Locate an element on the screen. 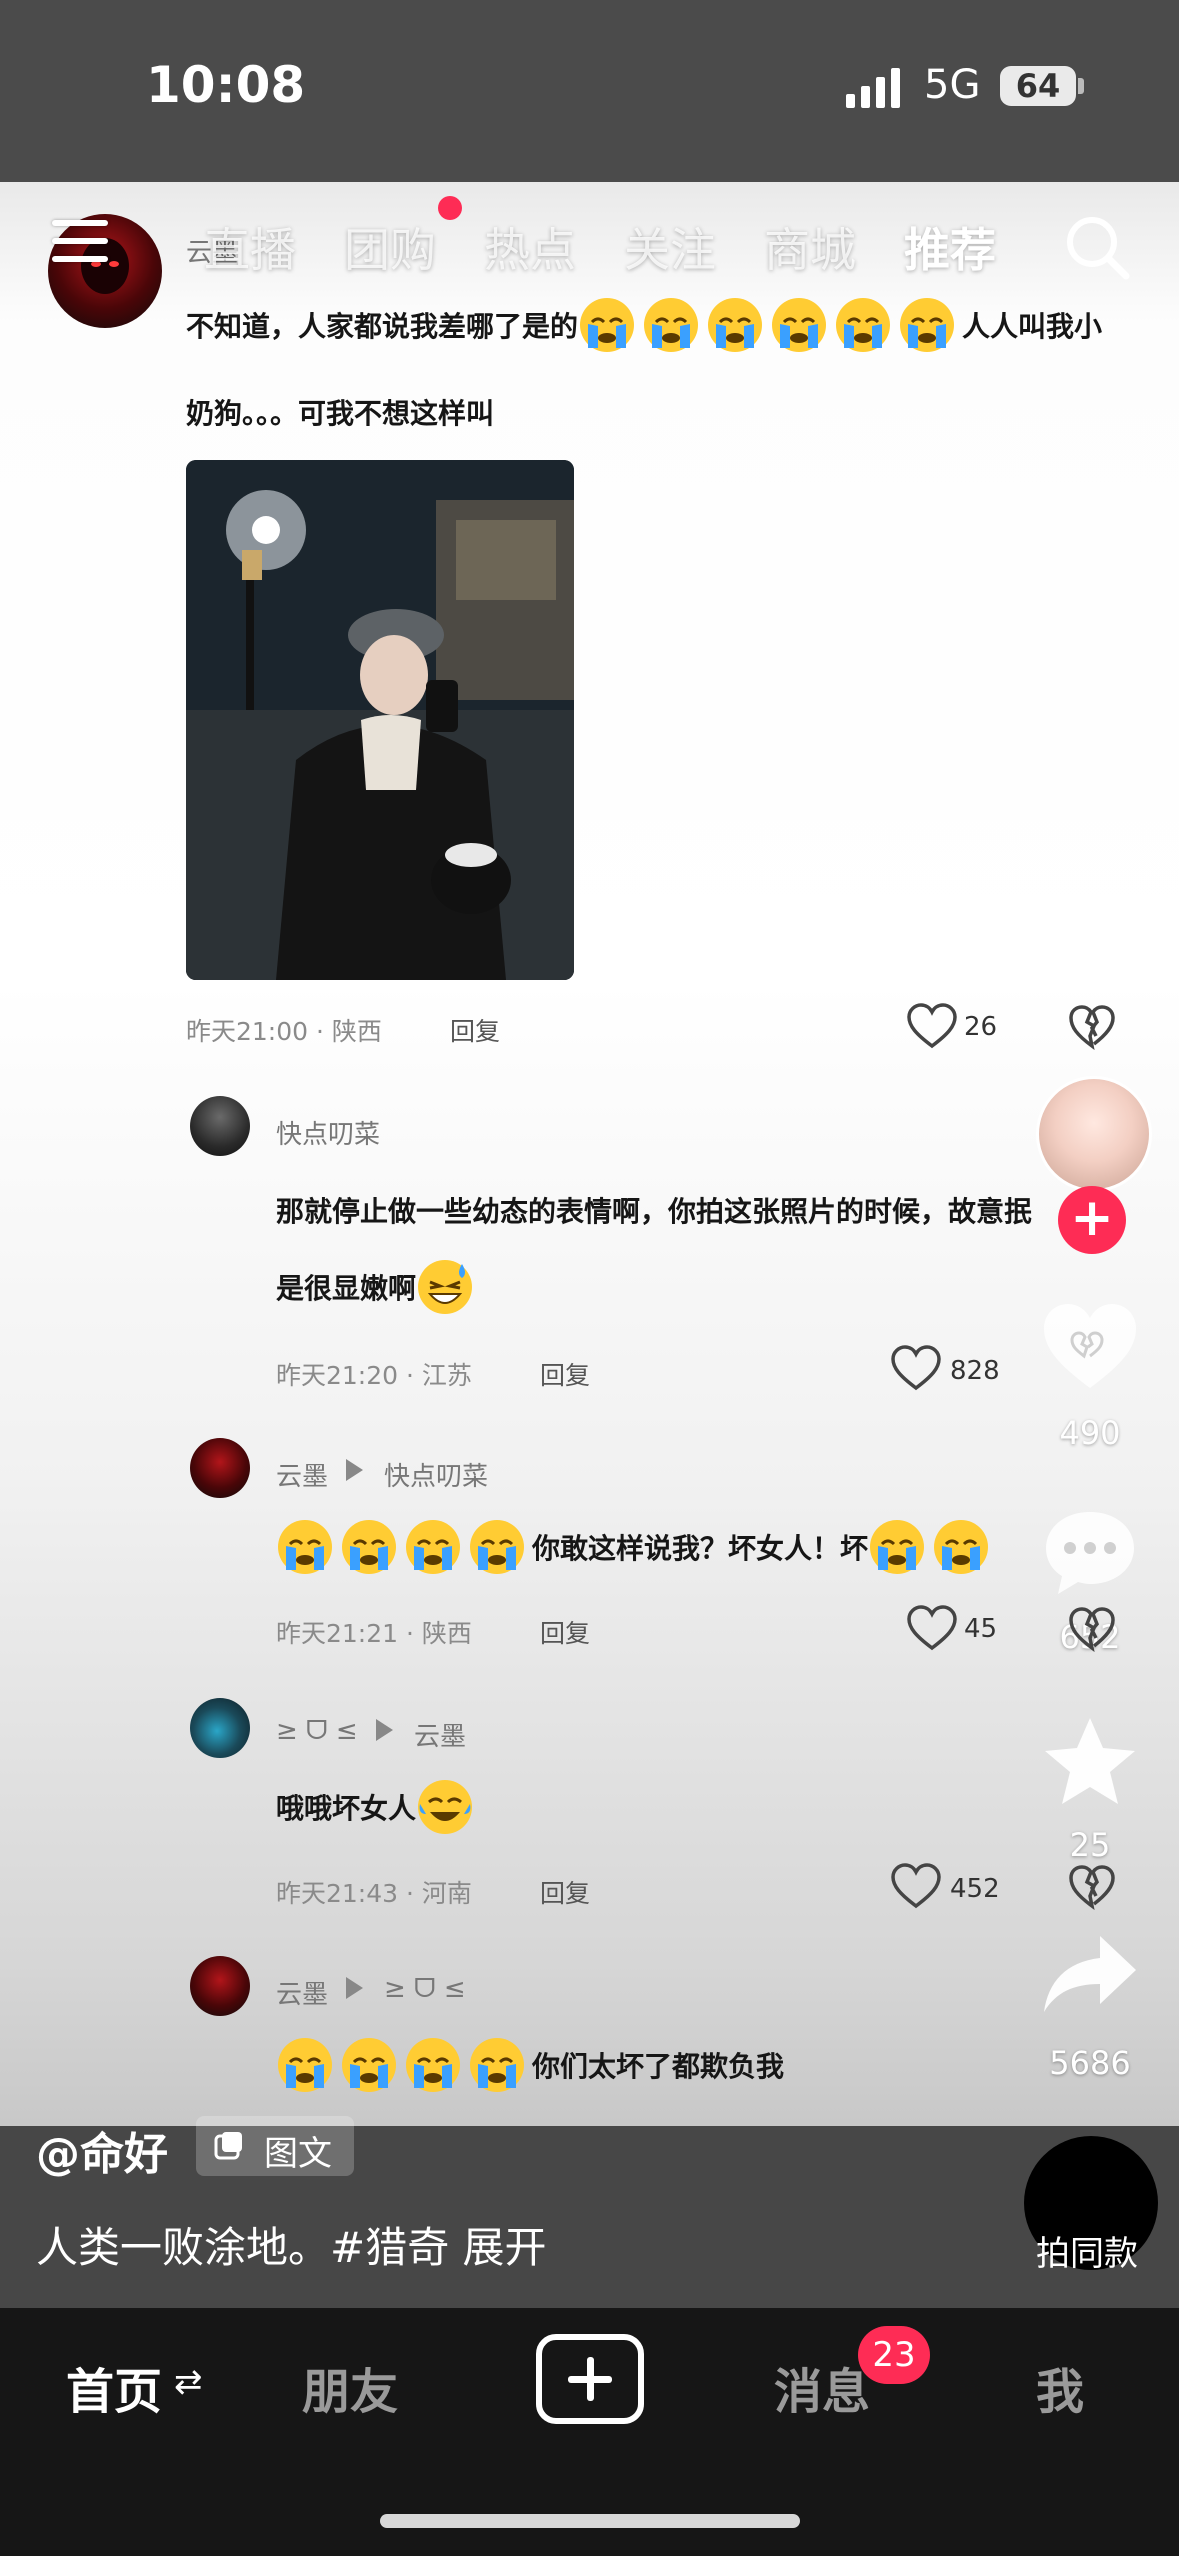  comment-photo is located at coordinates (380, 720).